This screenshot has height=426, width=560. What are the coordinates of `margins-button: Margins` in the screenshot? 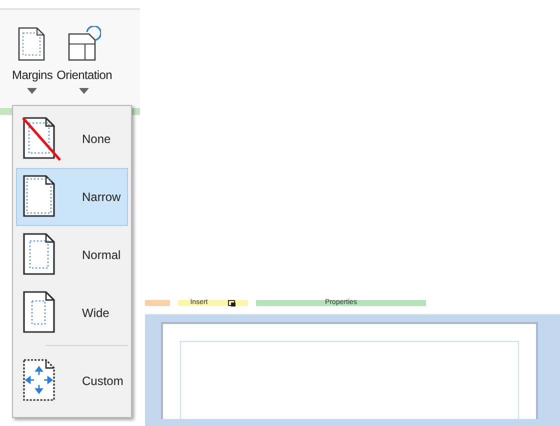 It's located at (32, 60).